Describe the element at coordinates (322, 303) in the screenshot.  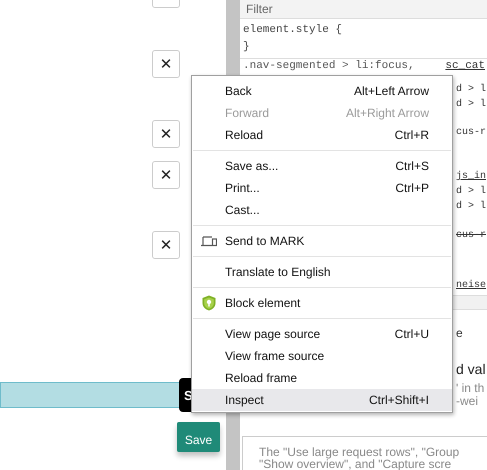
I see `menu-item: Block element` at that location.